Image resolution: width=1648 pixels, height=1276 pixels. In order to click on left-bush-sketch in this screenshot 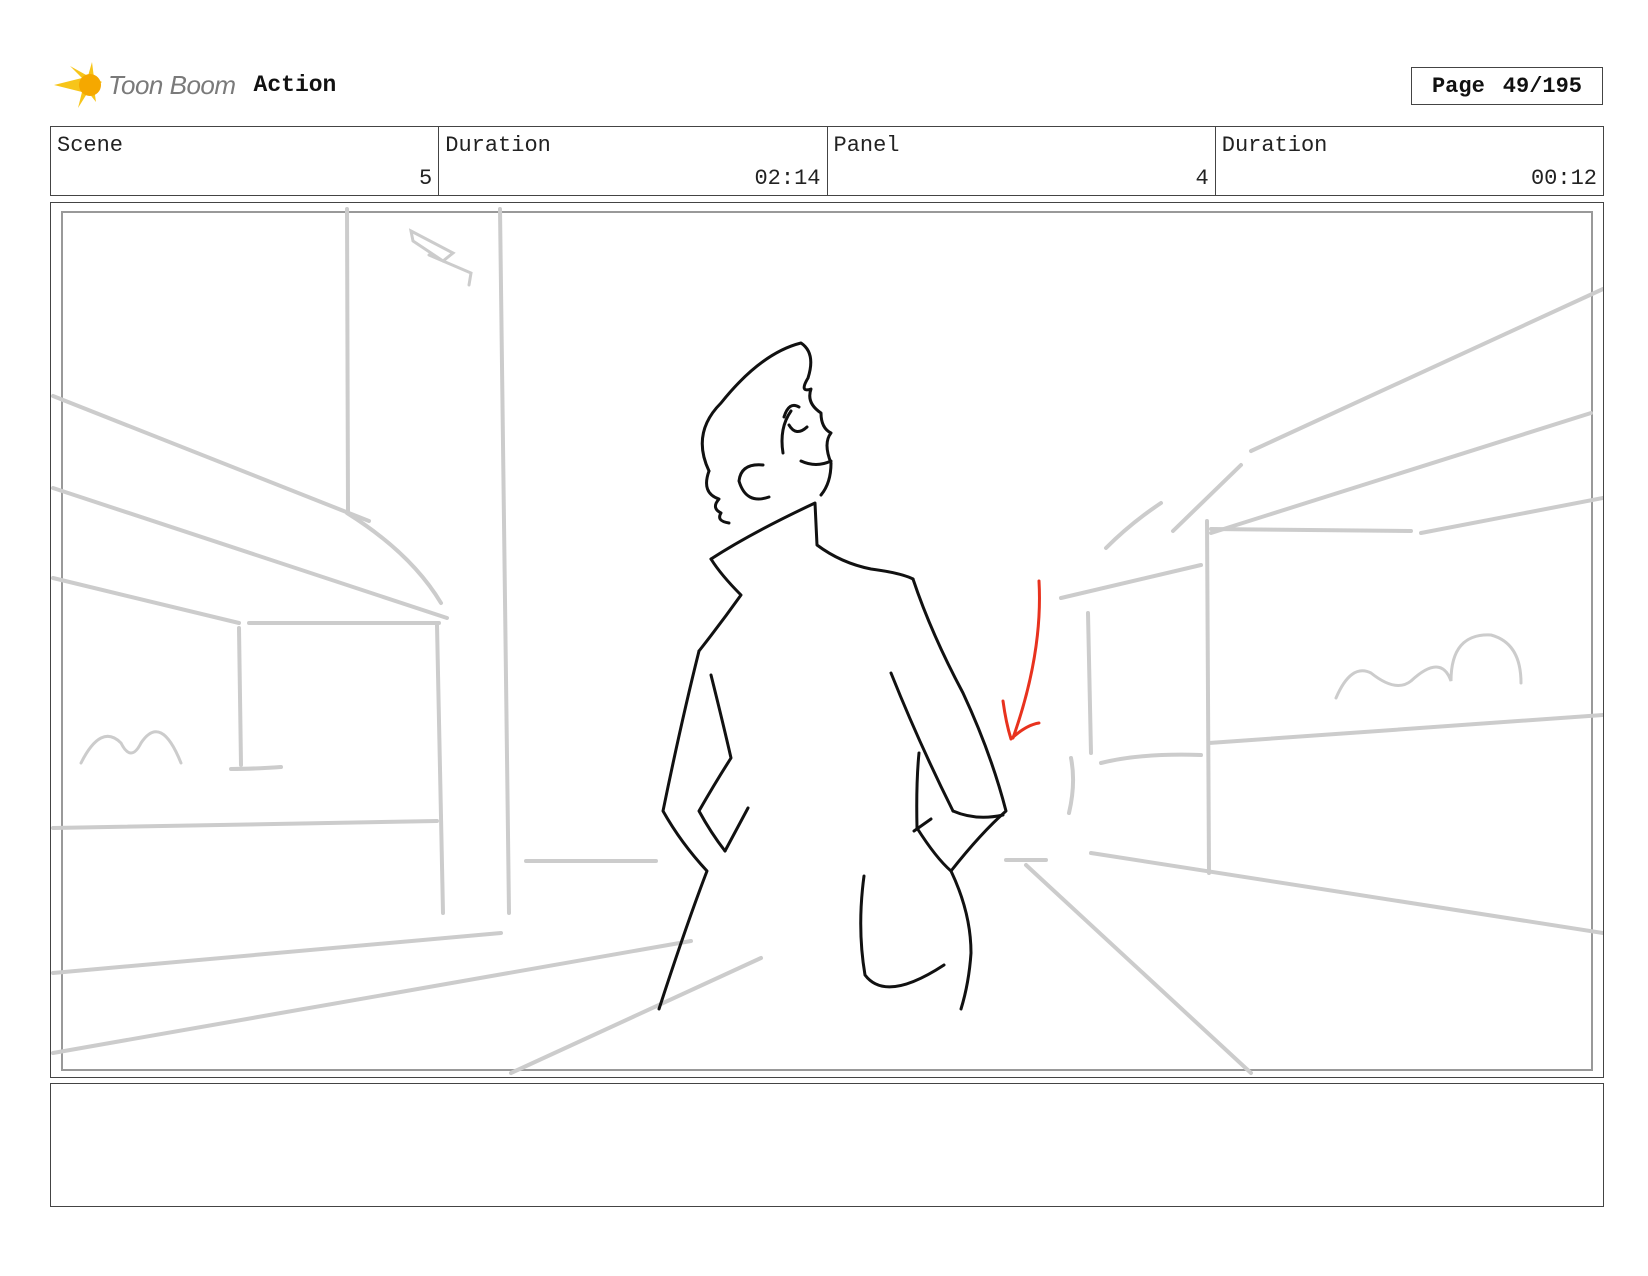, I will do `click(131, 747)`.